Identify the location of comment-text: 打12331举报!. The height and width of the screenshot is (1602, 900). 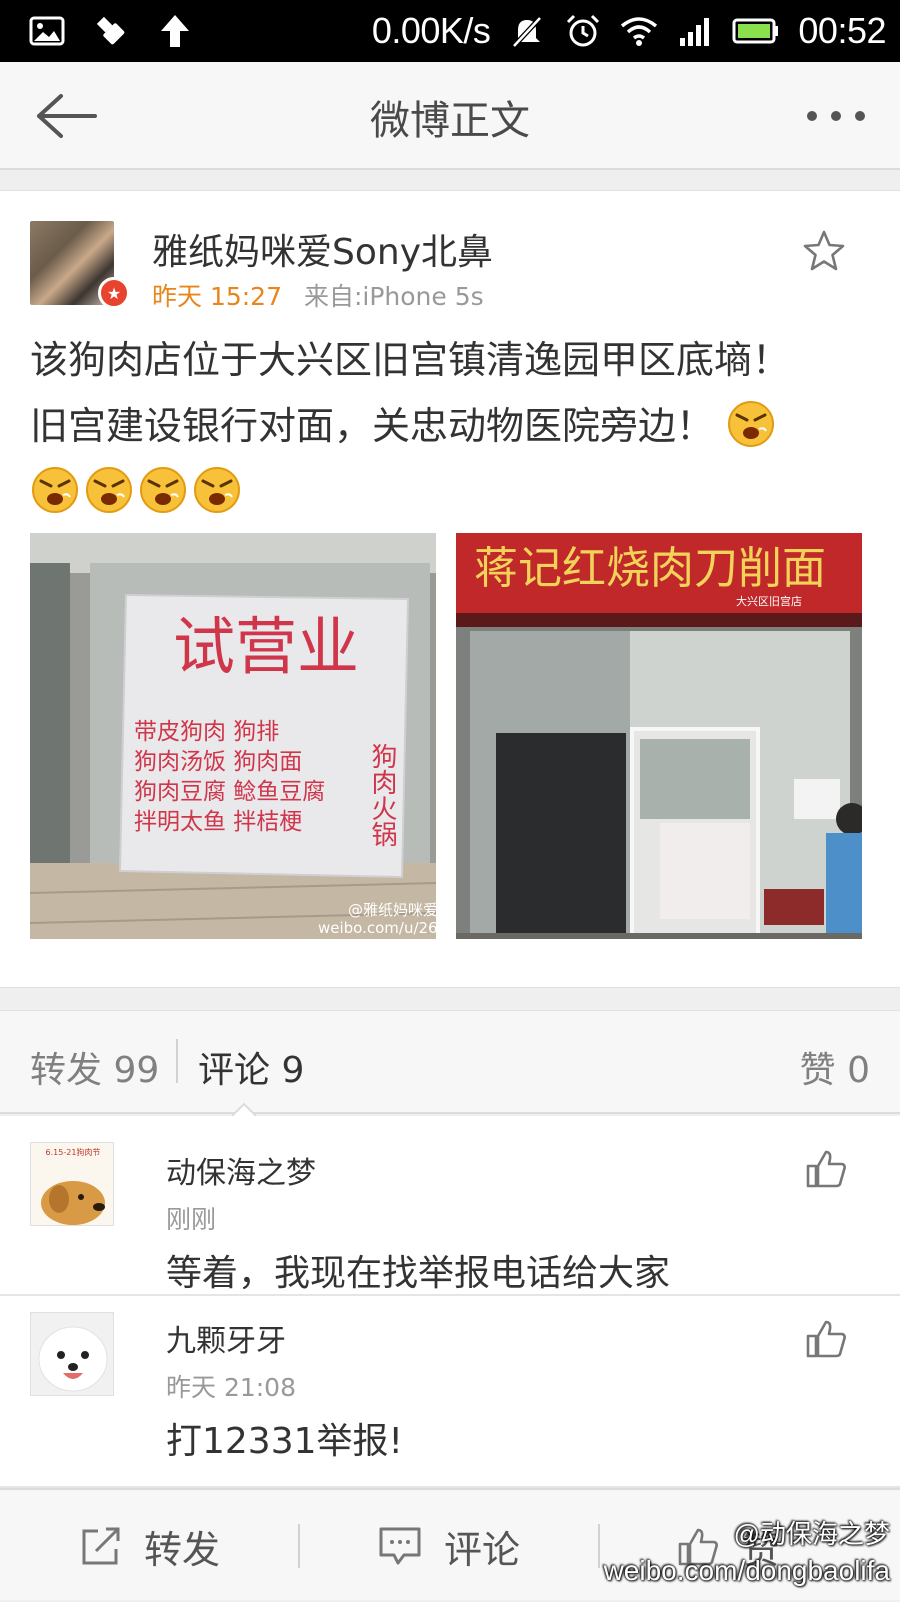
(284, 1441).